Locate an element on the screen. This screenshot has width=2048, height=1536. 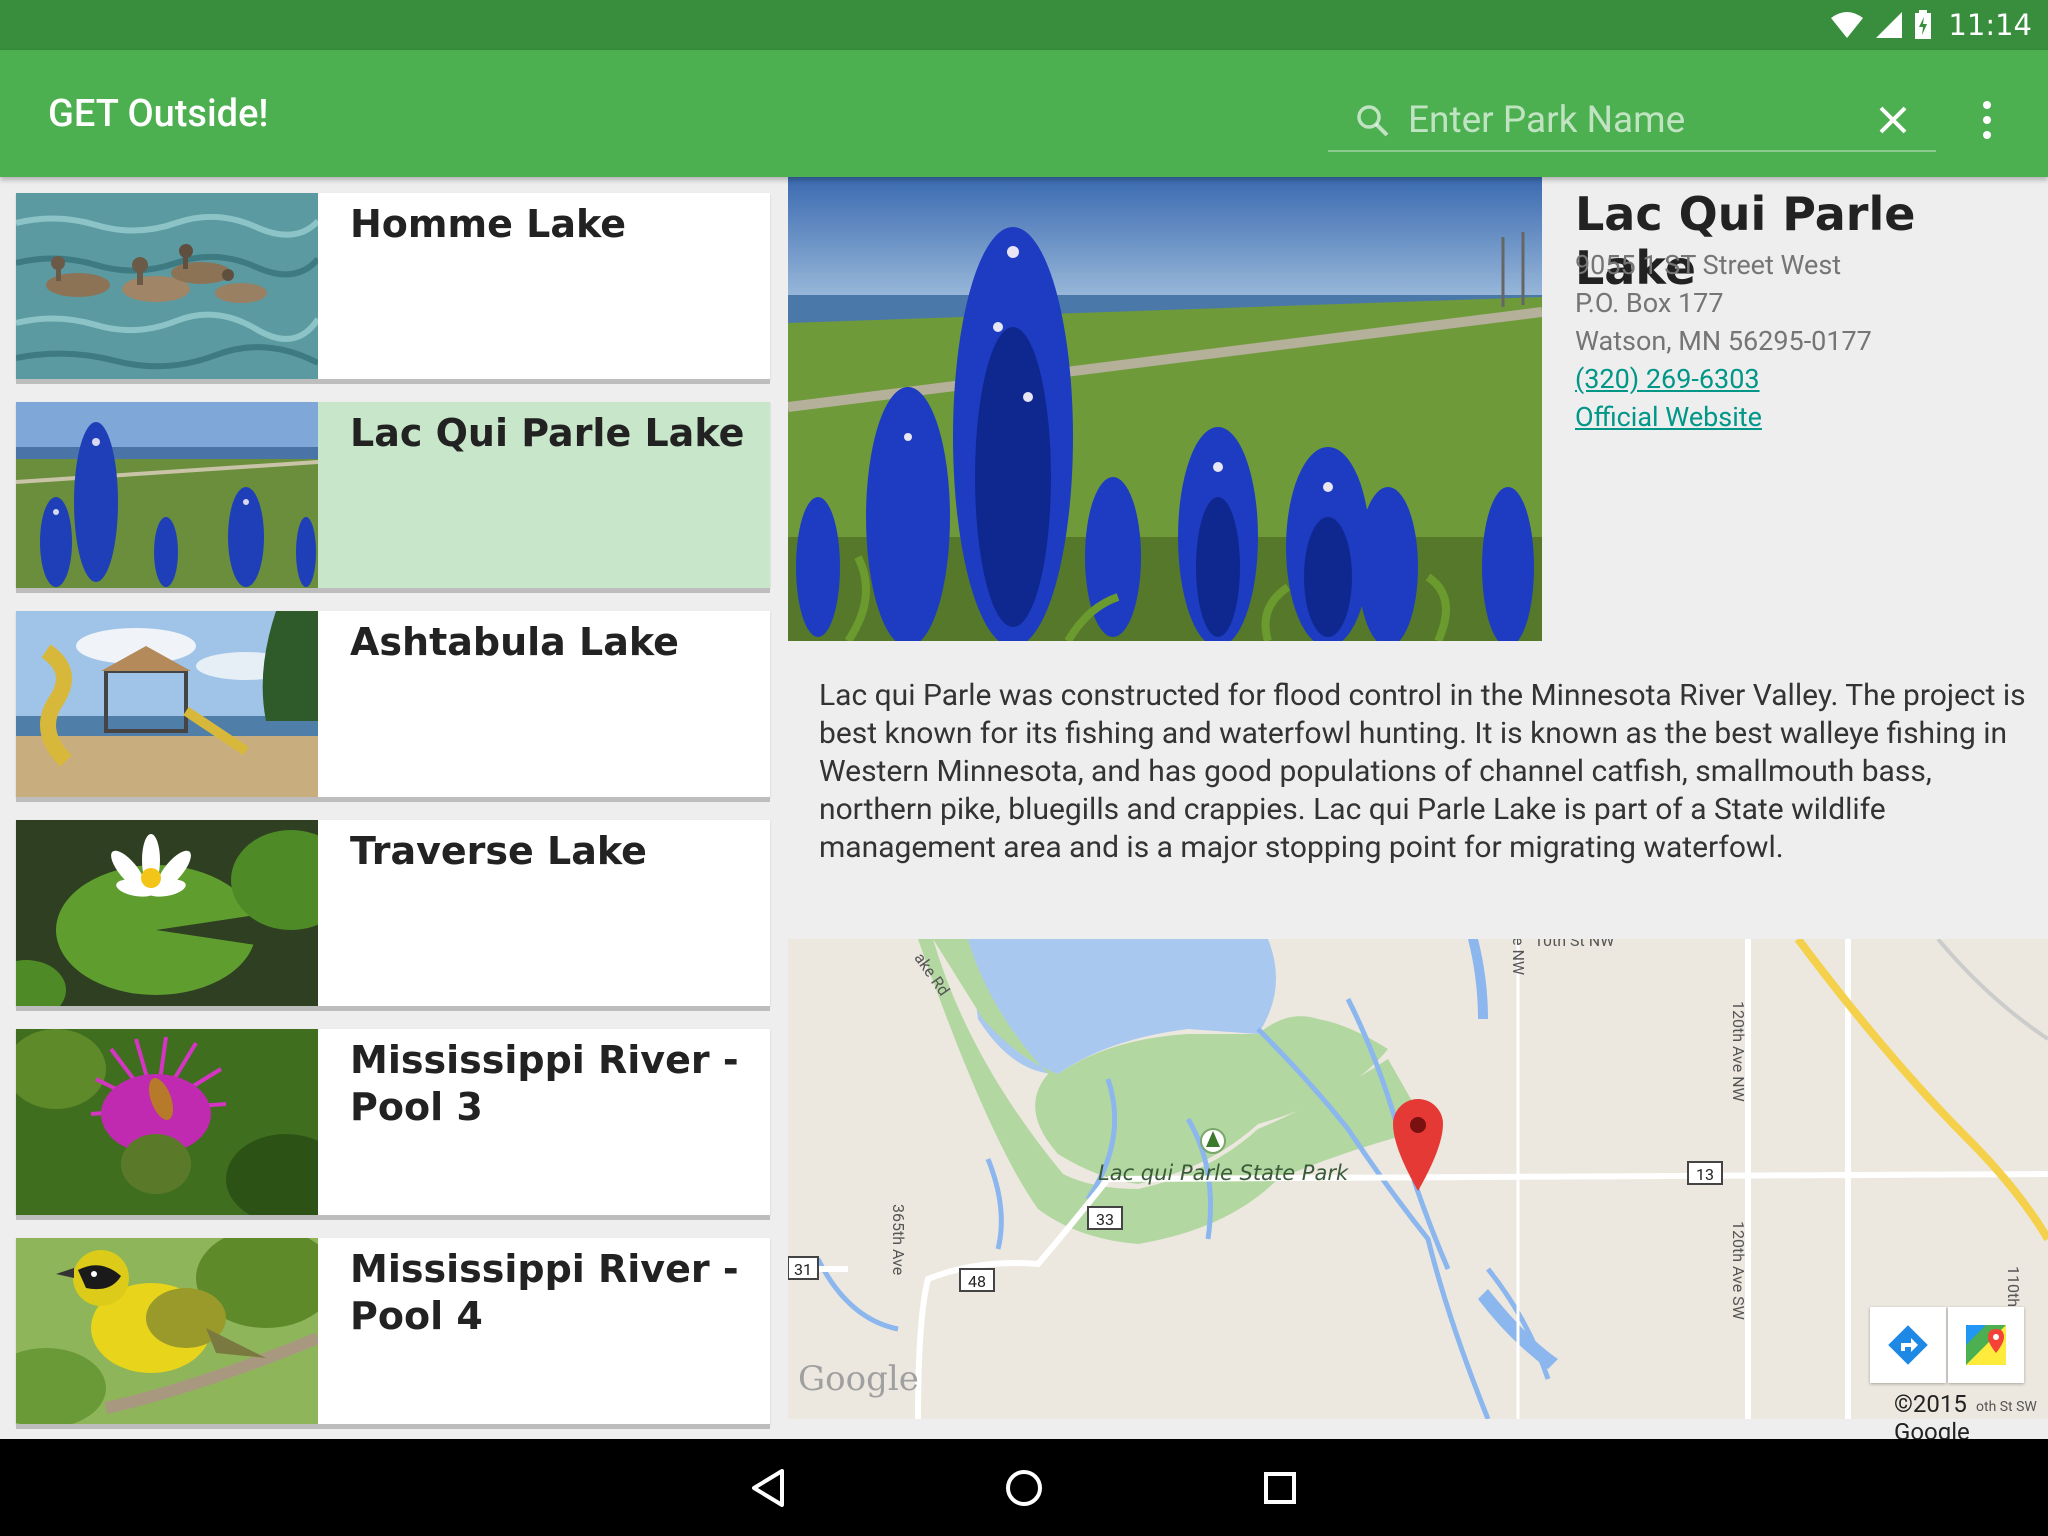
park-name: Lac Qui Parle Lake is located at coordinates (547, 433).